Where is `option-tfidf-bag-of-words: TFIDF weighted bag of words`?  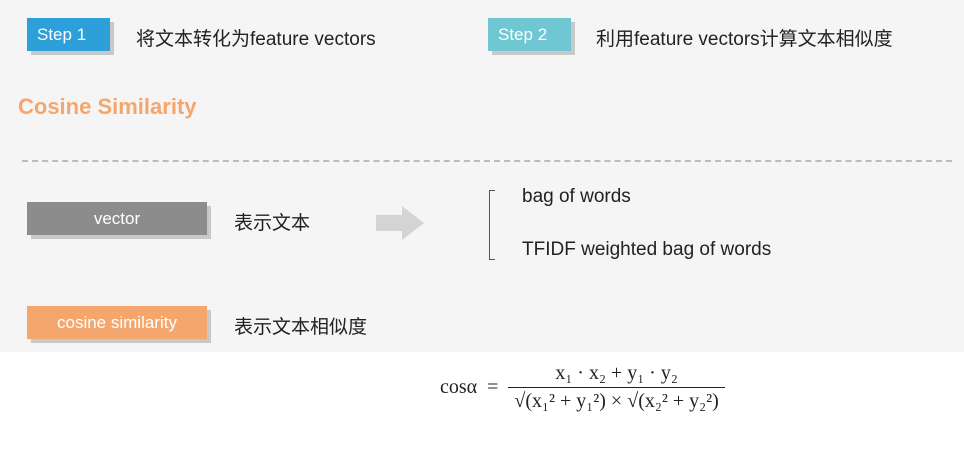
option-tfidf-bag-of-words: TFIDF weighted bag of words is located at coordinates (647, 249).